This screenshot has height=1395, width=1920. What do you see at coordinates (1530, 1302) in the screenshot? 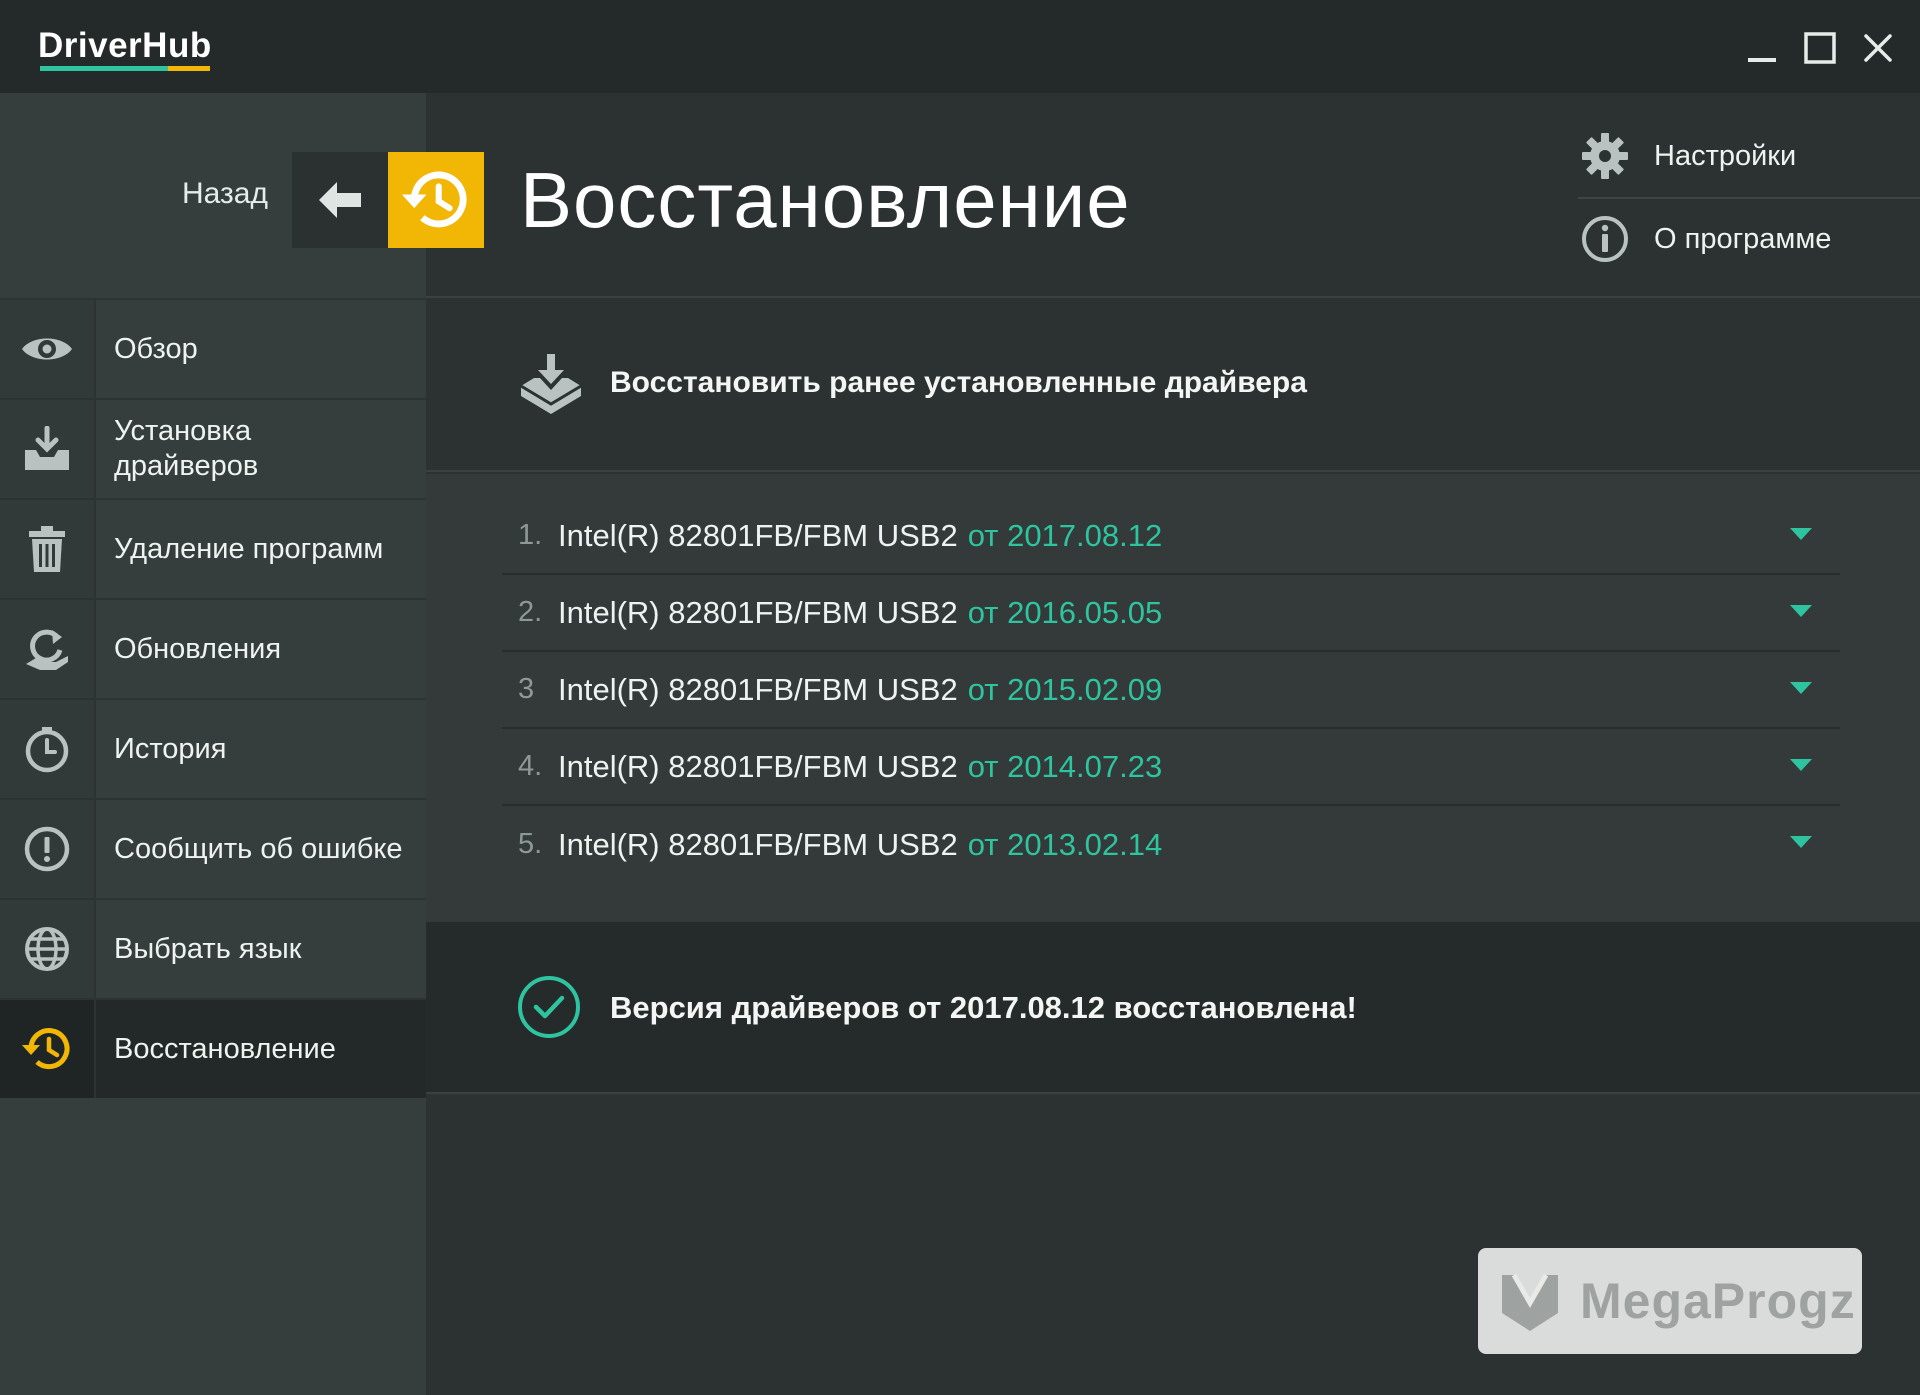
I see `watermark-logo-icon` at bounding box center [1530, 1302].